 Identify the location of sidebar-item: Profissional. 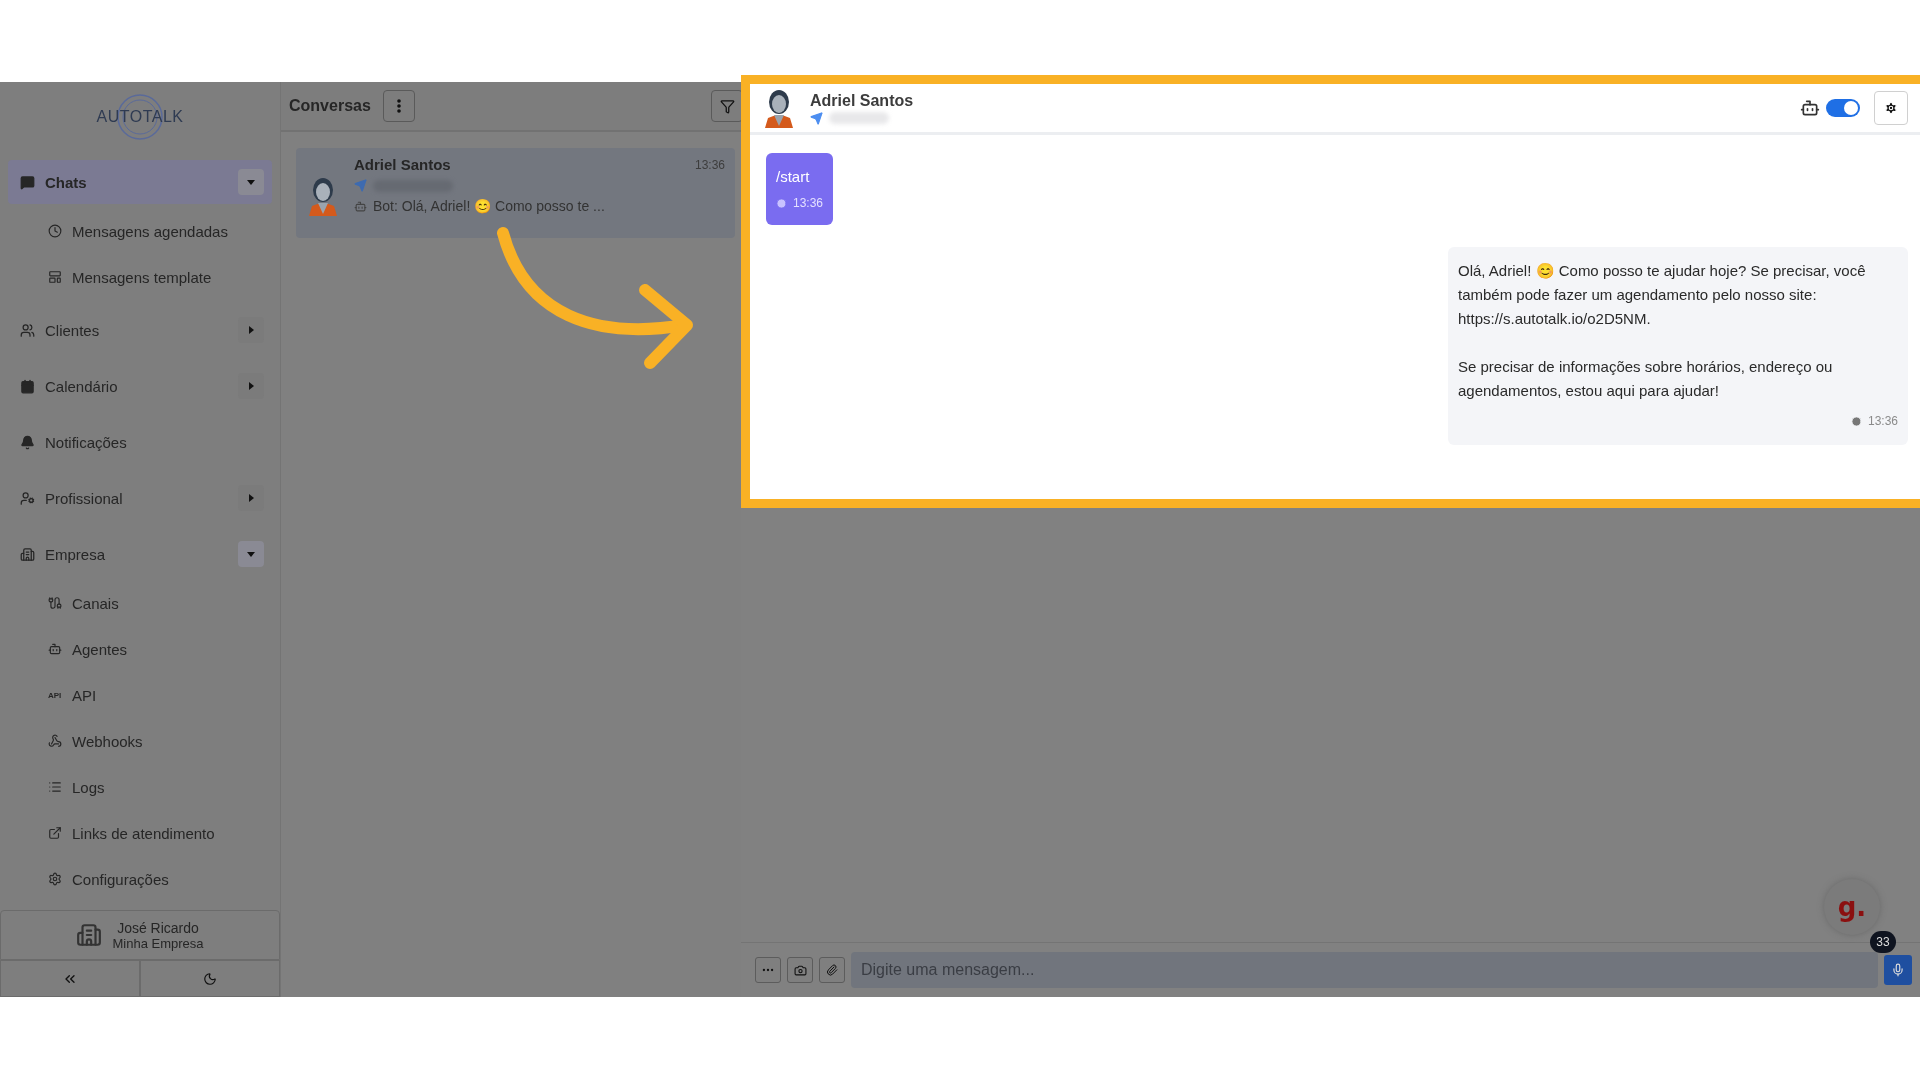
(140, 498).